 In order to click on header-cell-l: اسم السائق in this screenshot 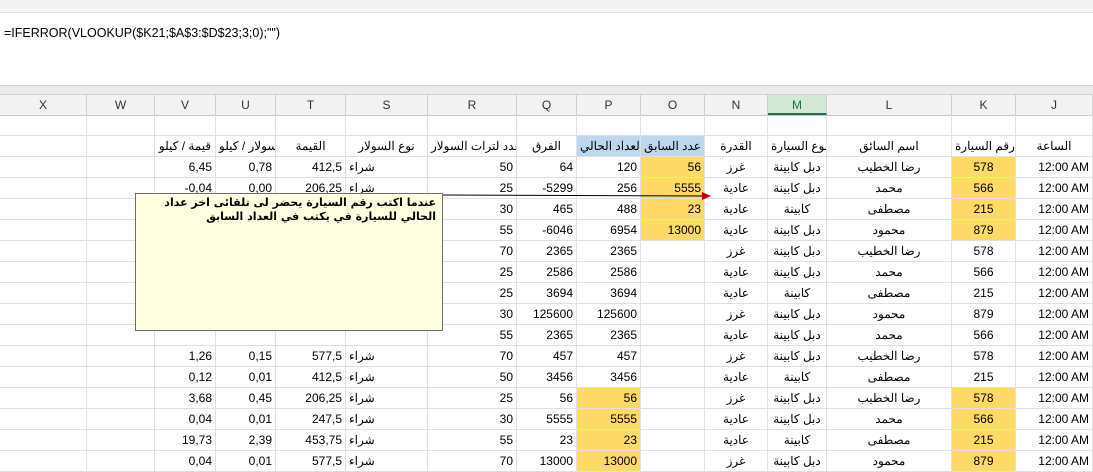, I will do `click(889, 146)`.